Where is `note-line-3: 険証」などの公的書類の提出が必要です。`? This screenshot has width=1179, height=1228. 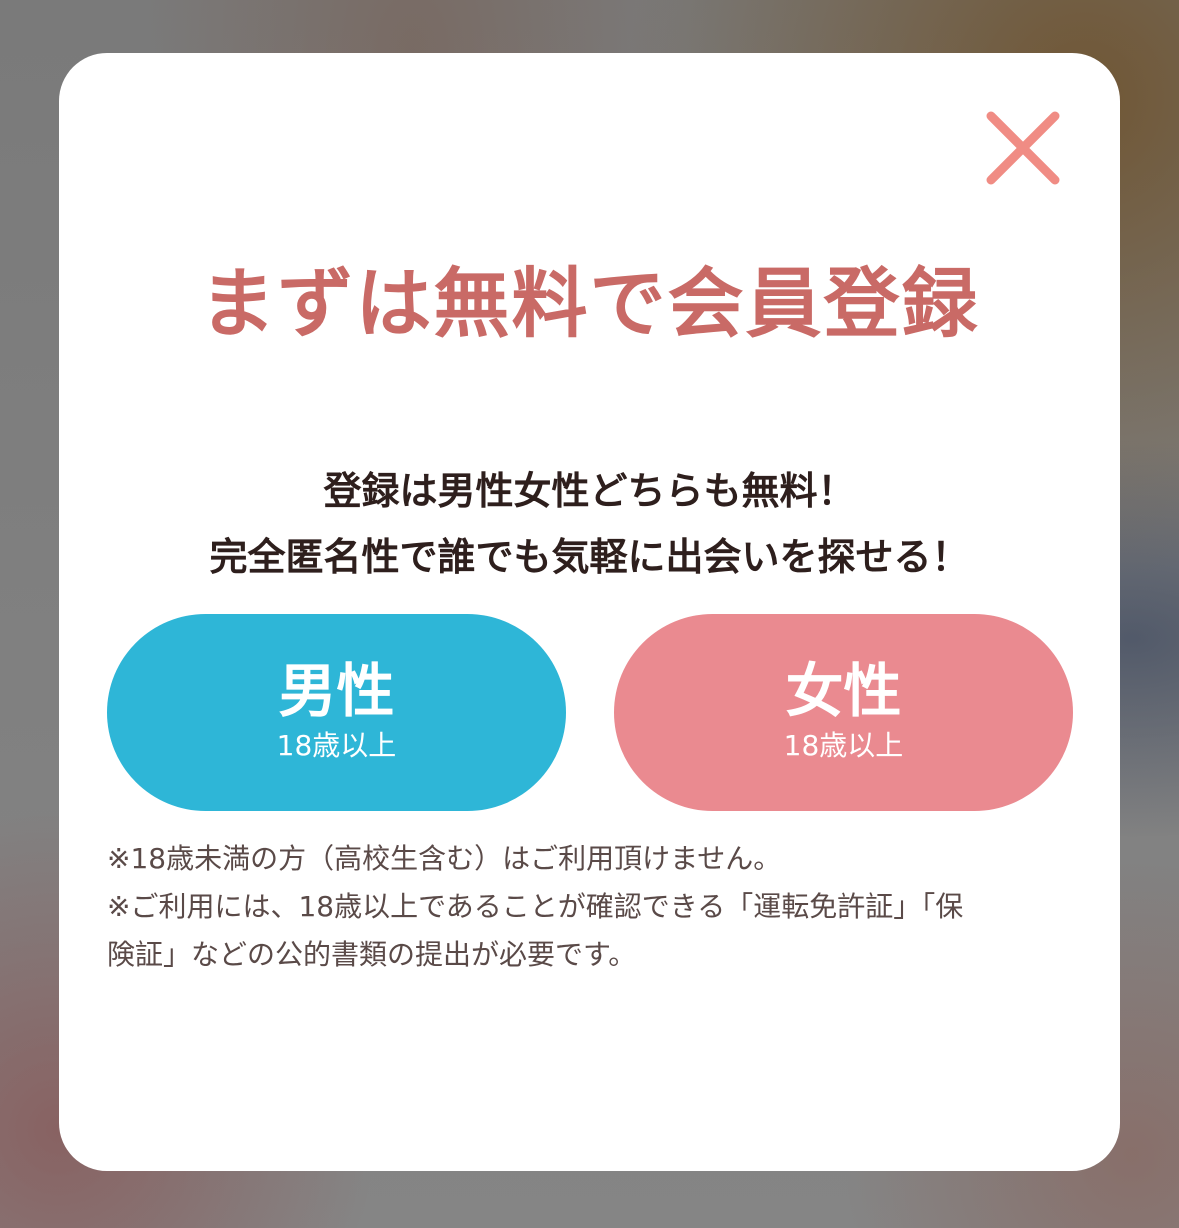 note-line-3: 険証」などの公的書類の提出が必要です。 is located at coordinates (372, 954).